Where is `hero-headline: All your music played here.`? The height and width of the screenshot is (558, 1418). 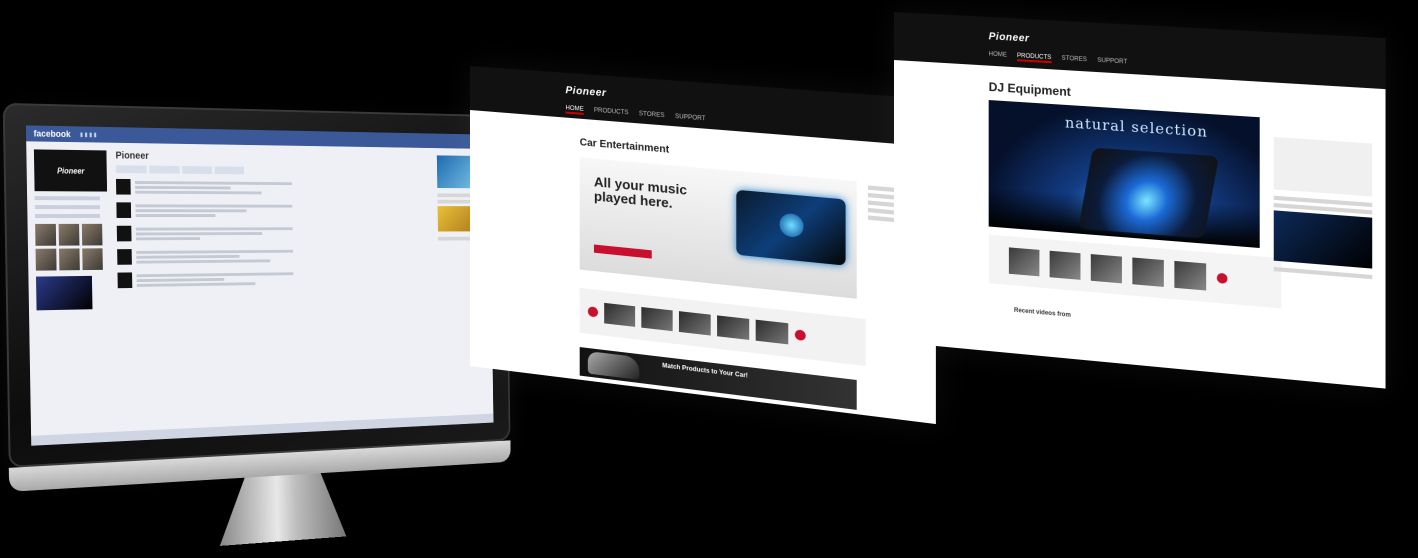
hero-headline: All your music played here. is located at coordinates (640, 192).